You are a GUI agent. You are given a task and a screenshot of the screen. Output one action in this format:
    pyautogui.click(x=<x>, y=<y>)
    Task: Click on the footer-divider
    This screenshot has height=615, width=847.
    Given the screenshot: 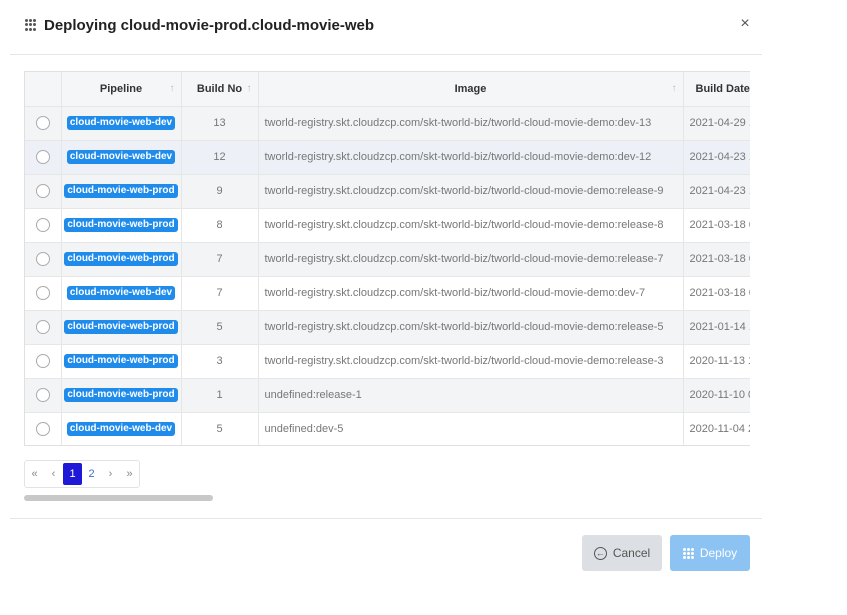 What is the action you would take?
    pyautogui.click(x=386, y=518)
    